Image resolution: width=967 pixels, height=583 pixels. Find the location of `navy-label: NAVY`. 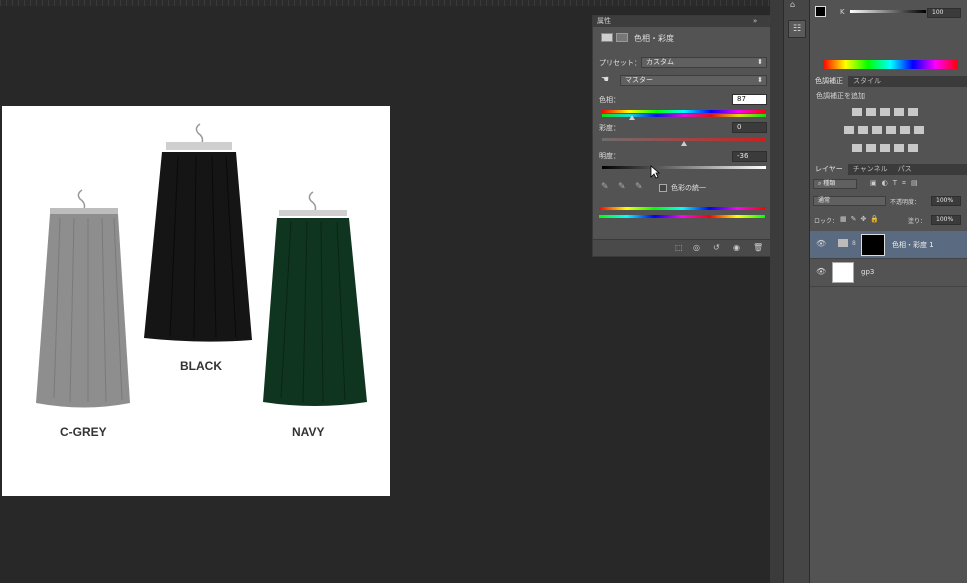

navy-label: NAVY is located at coordinates (308, 432).